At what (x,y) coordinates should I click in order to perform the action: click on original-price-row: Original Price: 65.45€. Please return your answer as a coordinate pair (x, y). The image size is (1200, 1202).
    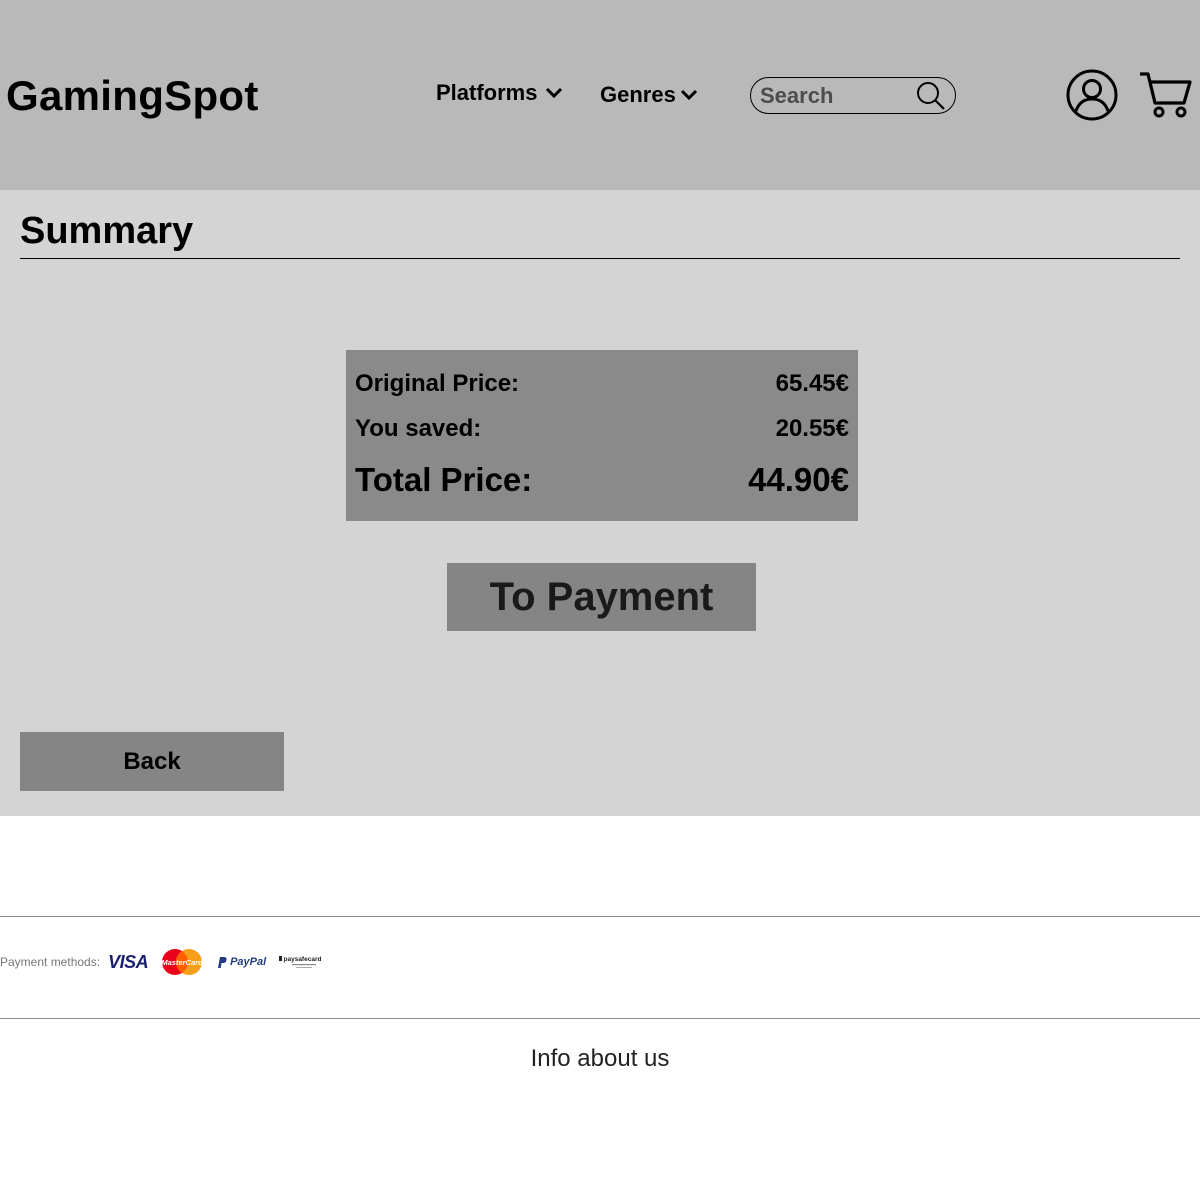
    Looking at the image, I should click on (602, 384).